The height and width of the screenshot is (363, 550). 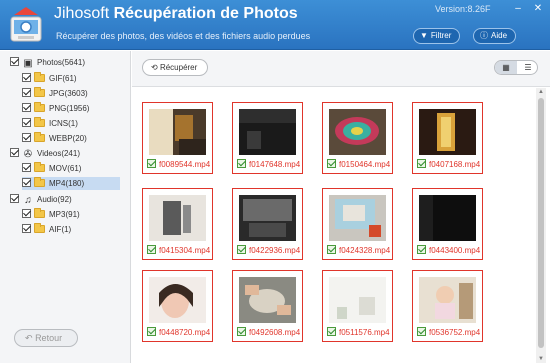 I want to click on file-tile: f0424328.mp4, so click(x=357, y=224).